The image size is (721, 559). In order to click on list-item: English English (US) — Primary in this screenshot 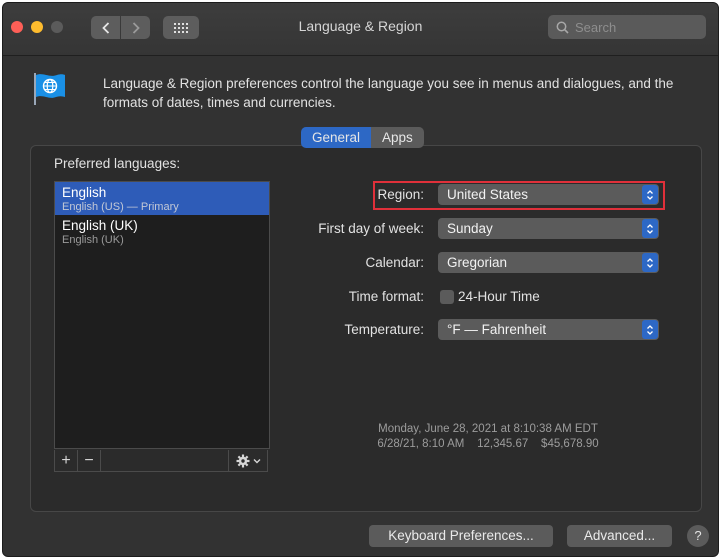, I will do `click(162, 198)`.